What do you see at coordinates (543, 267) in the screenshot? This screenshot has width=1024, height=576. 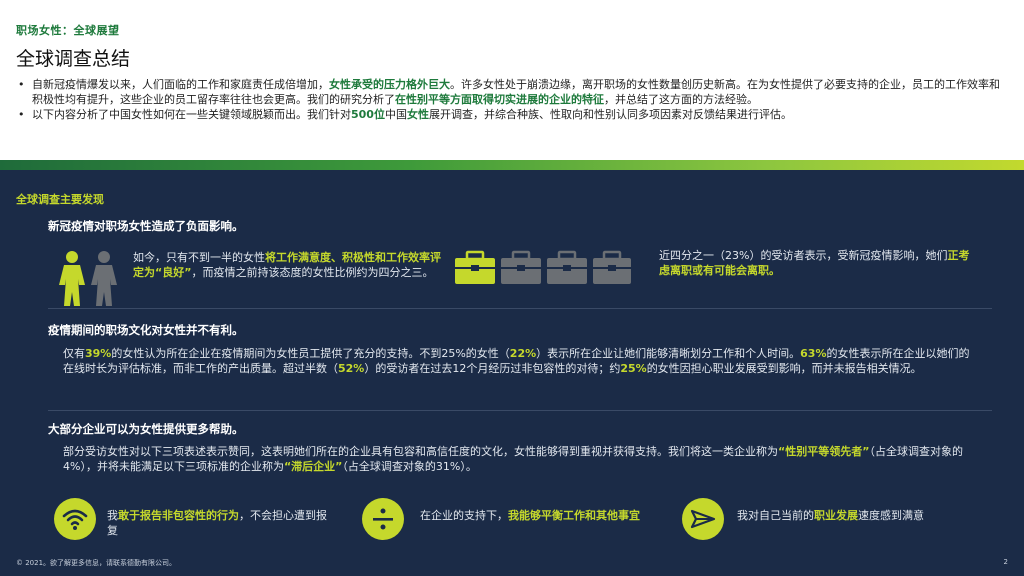 I see `briefcases-icon` at bounding box center [543, 267].